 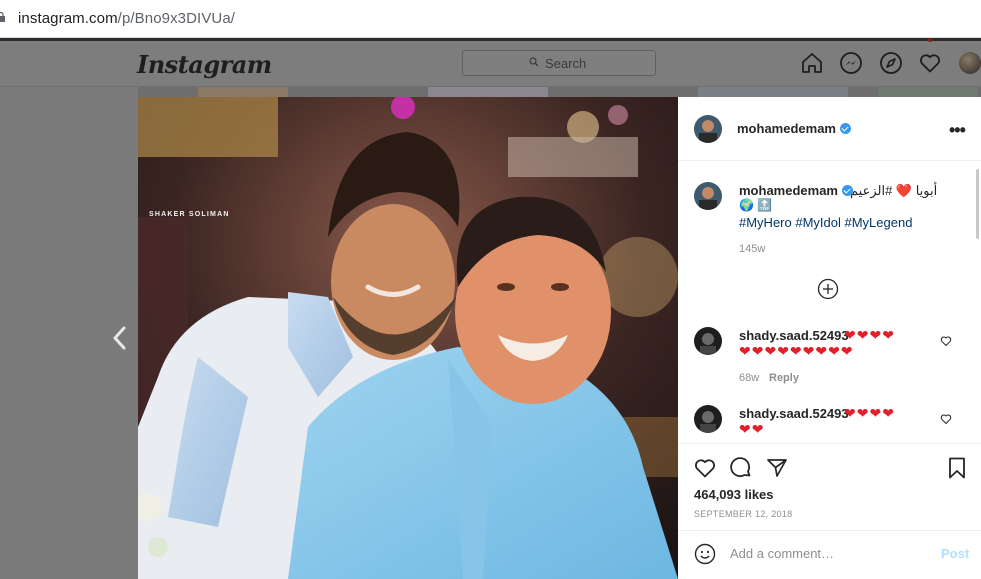 What do you see at coordinates (708, 196) in the screenshot?
I see `caption-avatar` at bounding box center [708, 196].